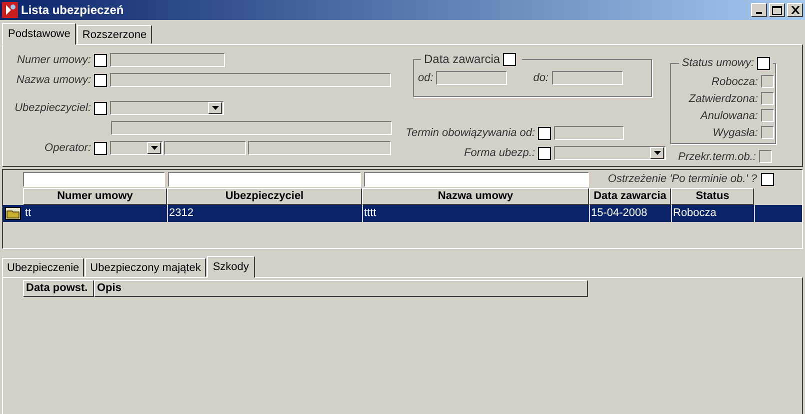 This screenshot has height=414, width=805. What do you see at coordinates (53, 60) in the screenshot?
I see `field-label: Numer umowy:` at bounding box center [53, 60].